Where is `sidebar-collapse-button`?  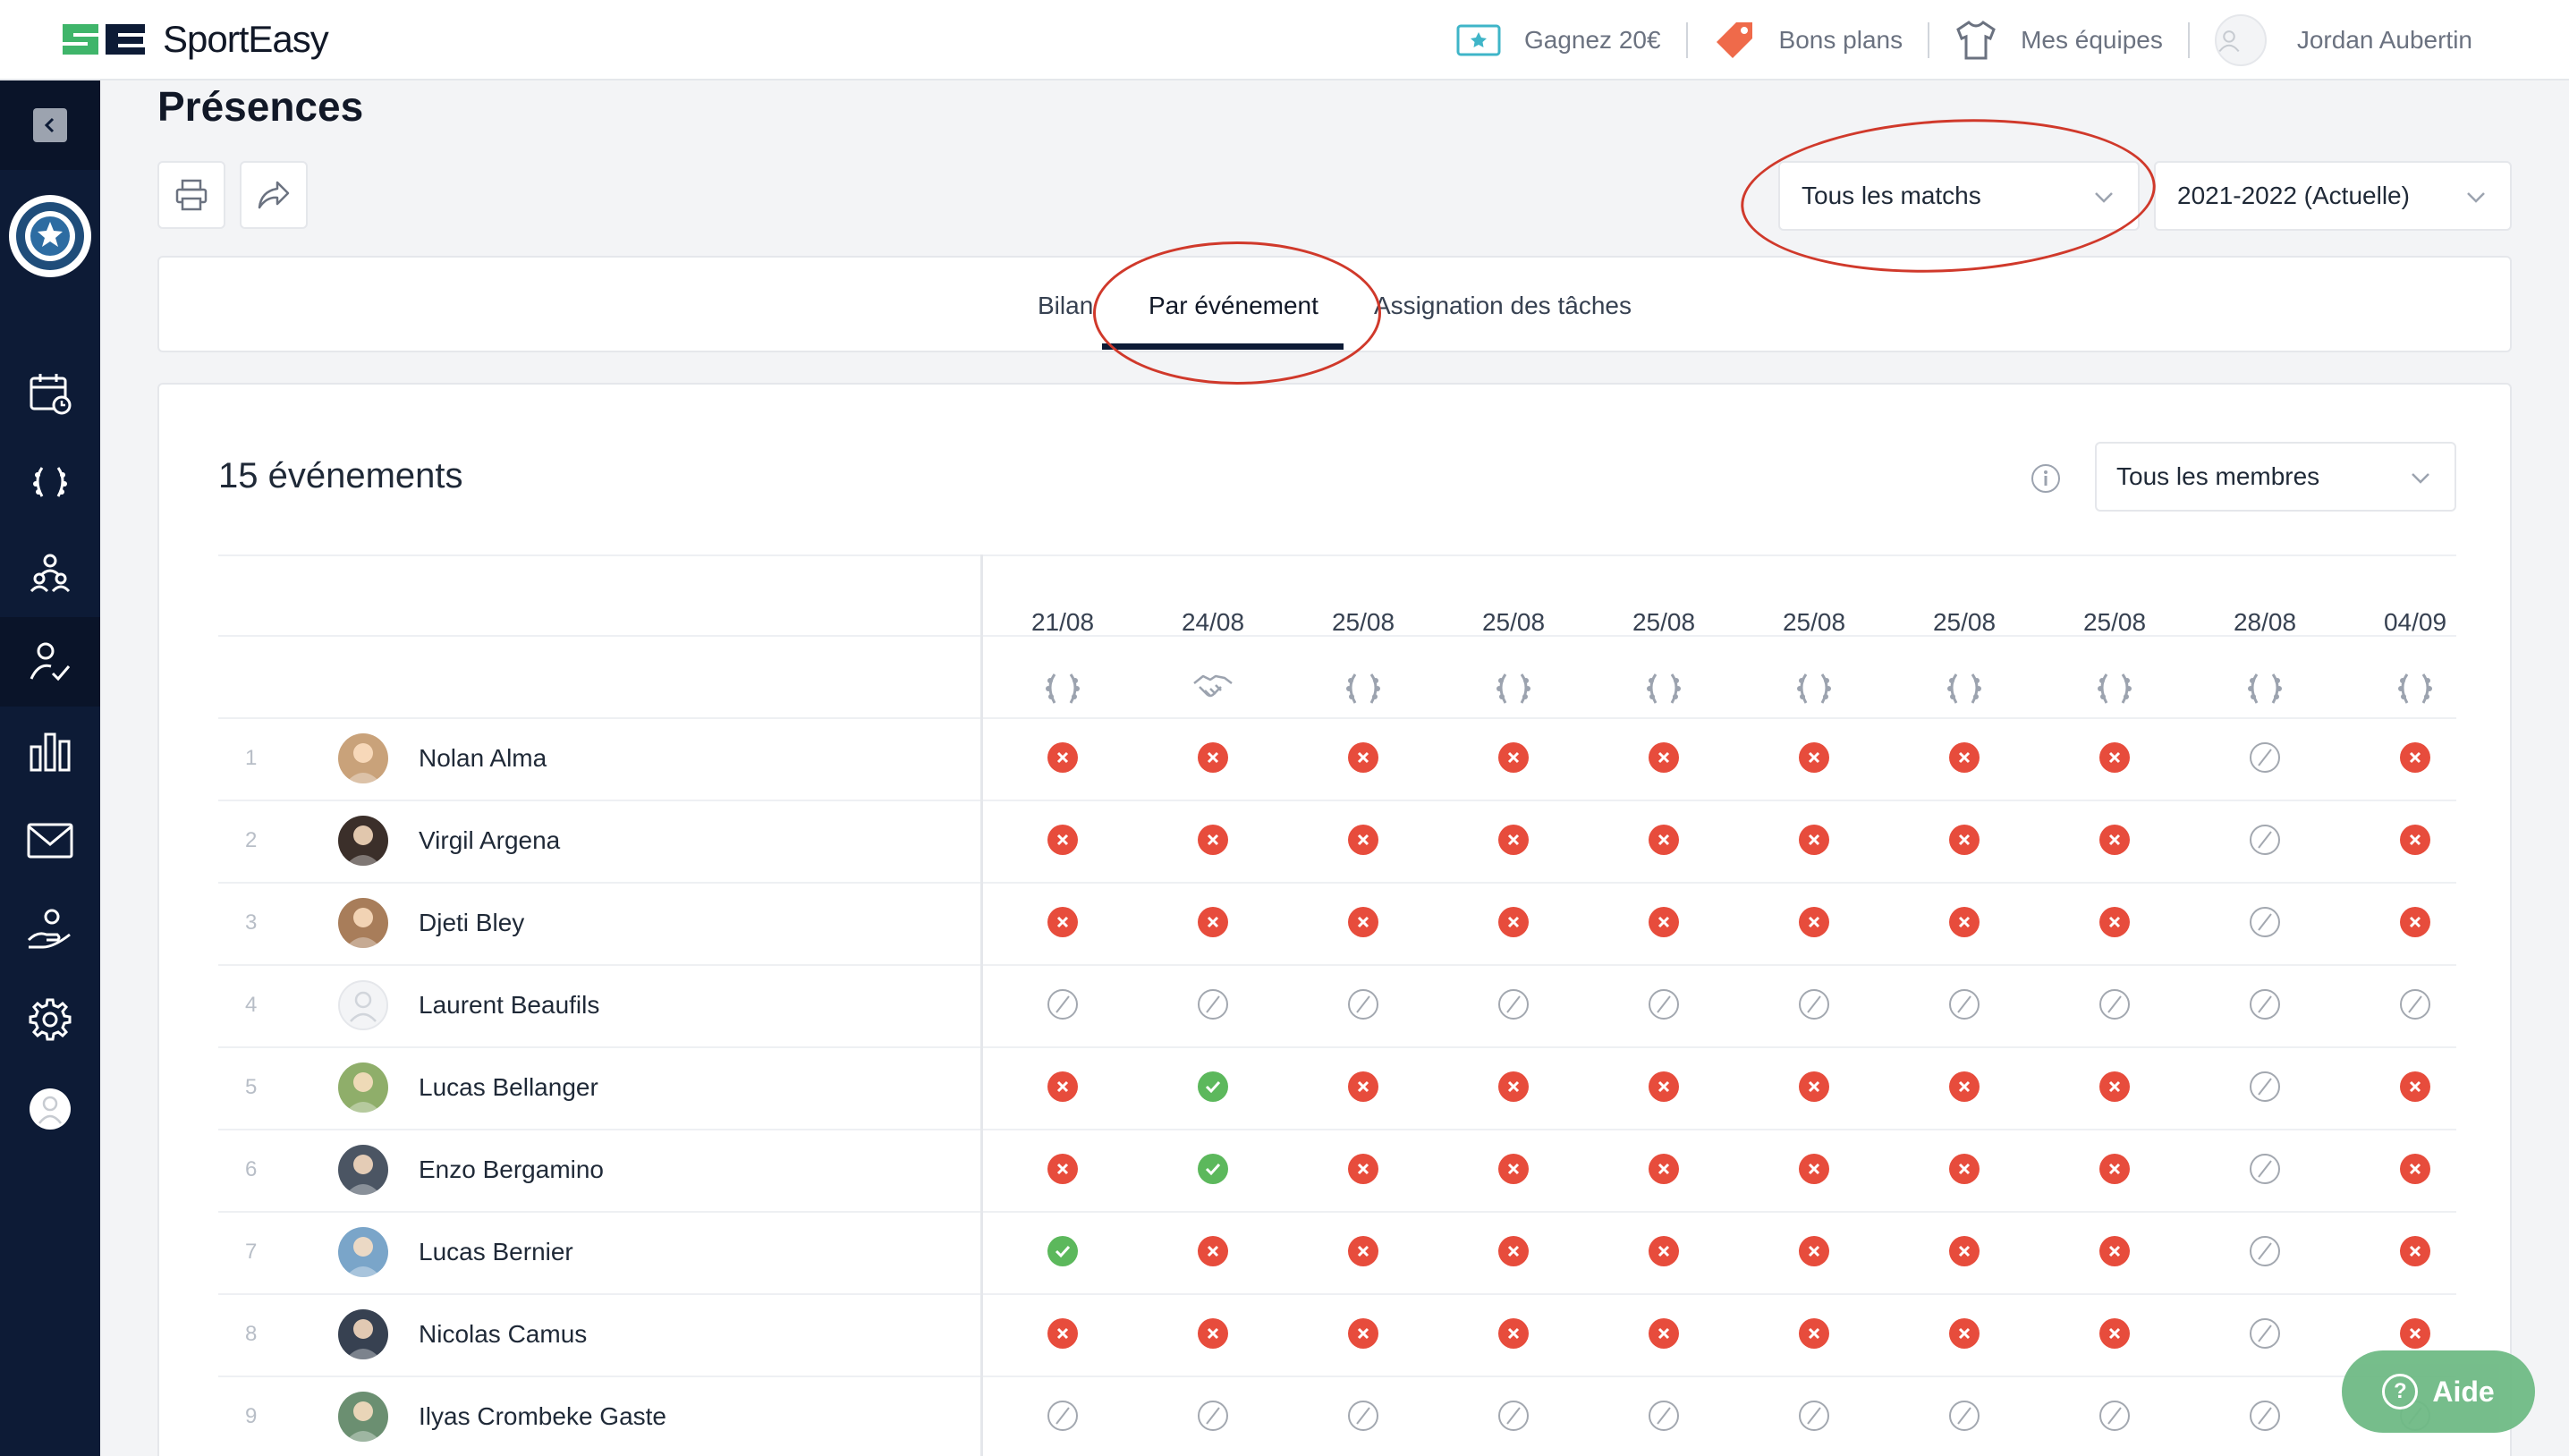 sidebar-collapse-button is located at coordinates (50, 125).